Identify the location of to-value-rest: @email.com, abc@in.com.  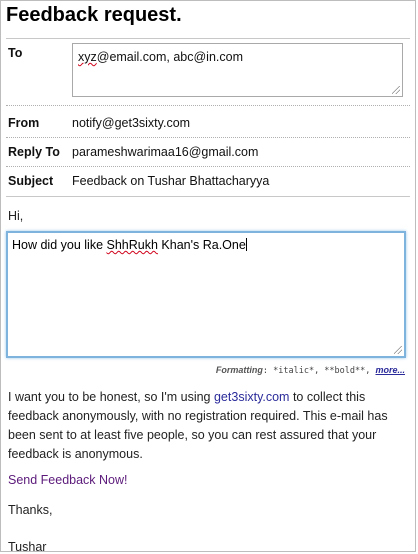
(170, 57).